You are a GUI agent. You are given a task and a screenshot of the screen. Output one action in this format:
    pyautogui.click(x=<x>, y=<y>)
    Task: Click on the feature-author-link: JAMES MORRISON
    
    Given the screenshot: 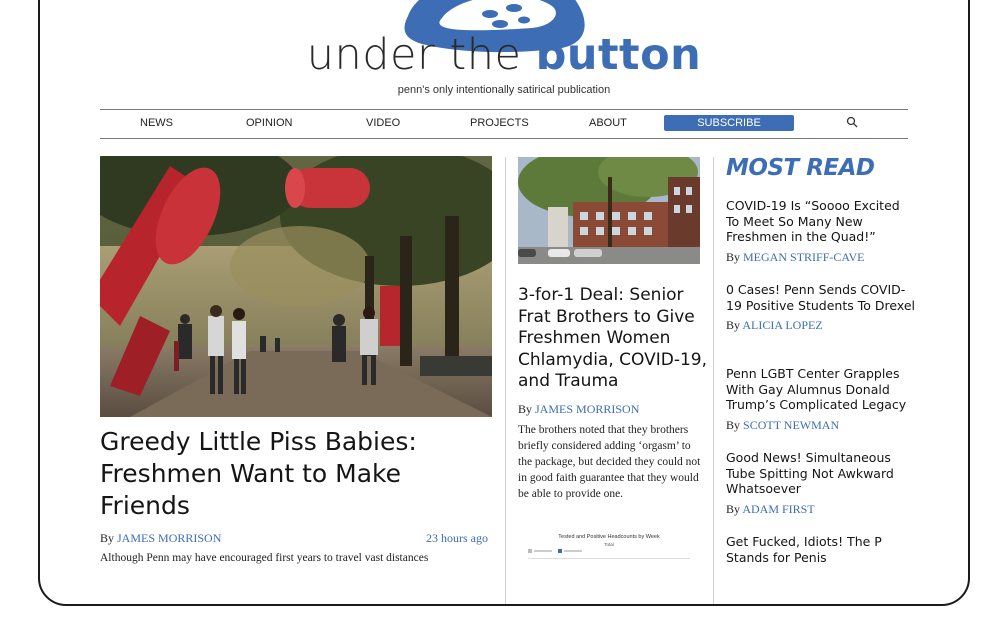 What is the action you would take?
    pyautogui.click(x=169, y=538)
    